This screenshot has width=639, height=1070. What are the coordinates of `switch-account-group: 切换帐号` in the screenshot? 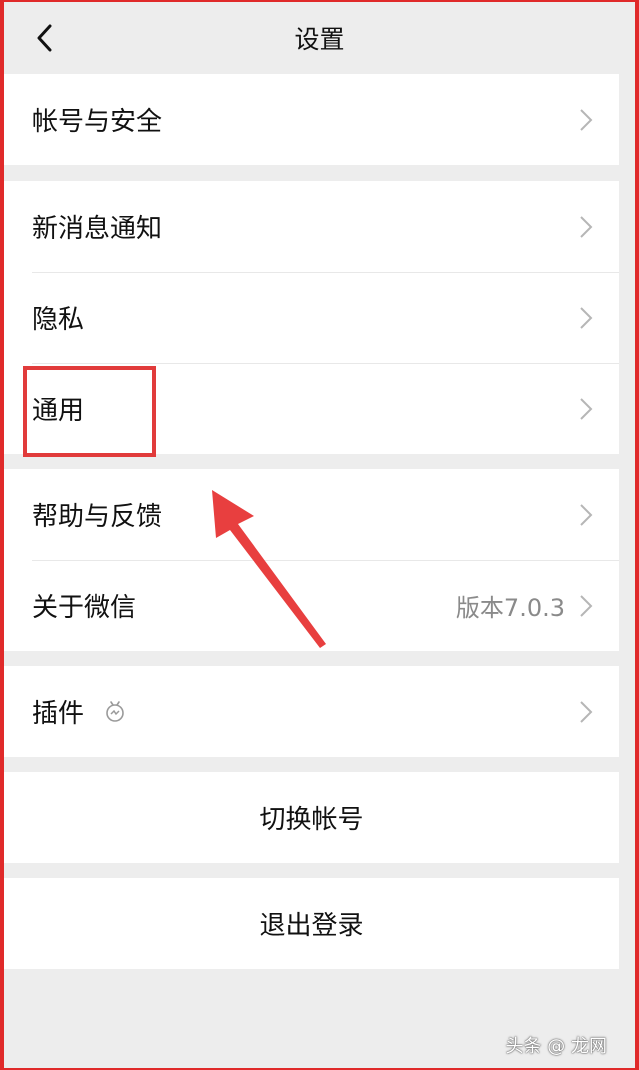 It's located at (311, 817).